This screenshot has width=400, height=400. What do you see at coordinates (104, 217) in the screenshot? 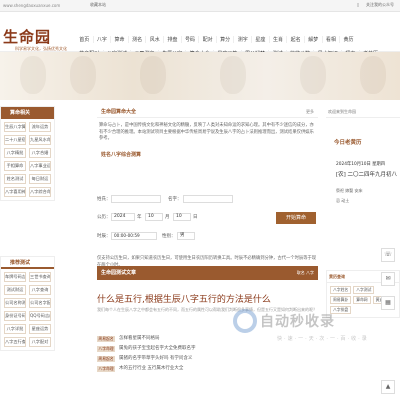
I see `birthday-label: 公历：` at bounding box center [104, 217].